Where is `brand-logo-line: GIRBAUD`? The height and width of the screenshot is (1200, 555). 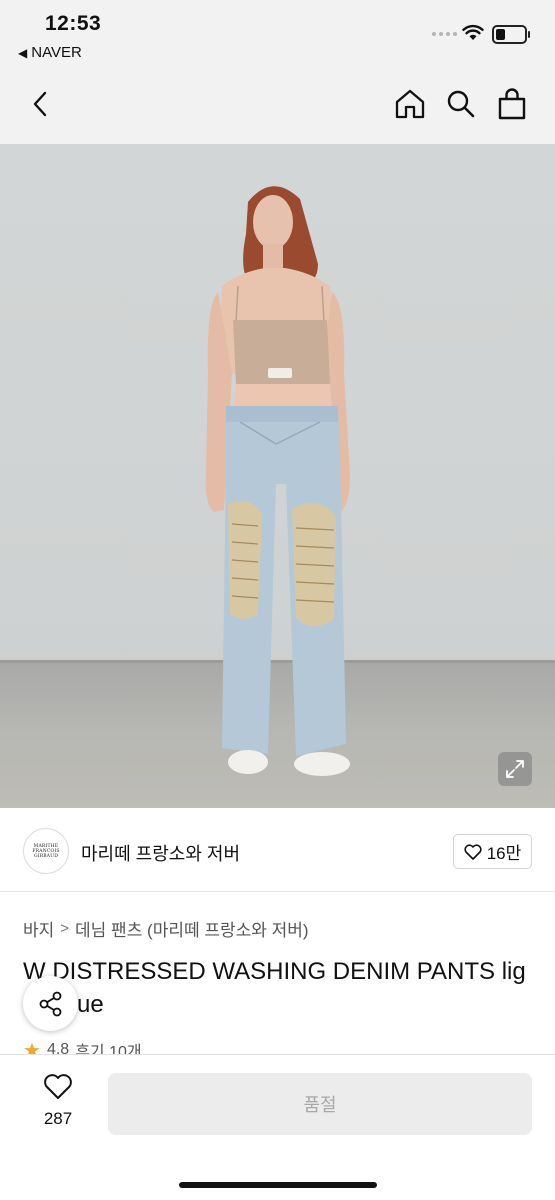
brand-logo-line: GIRBAUD is located at coordinates (46, 856).